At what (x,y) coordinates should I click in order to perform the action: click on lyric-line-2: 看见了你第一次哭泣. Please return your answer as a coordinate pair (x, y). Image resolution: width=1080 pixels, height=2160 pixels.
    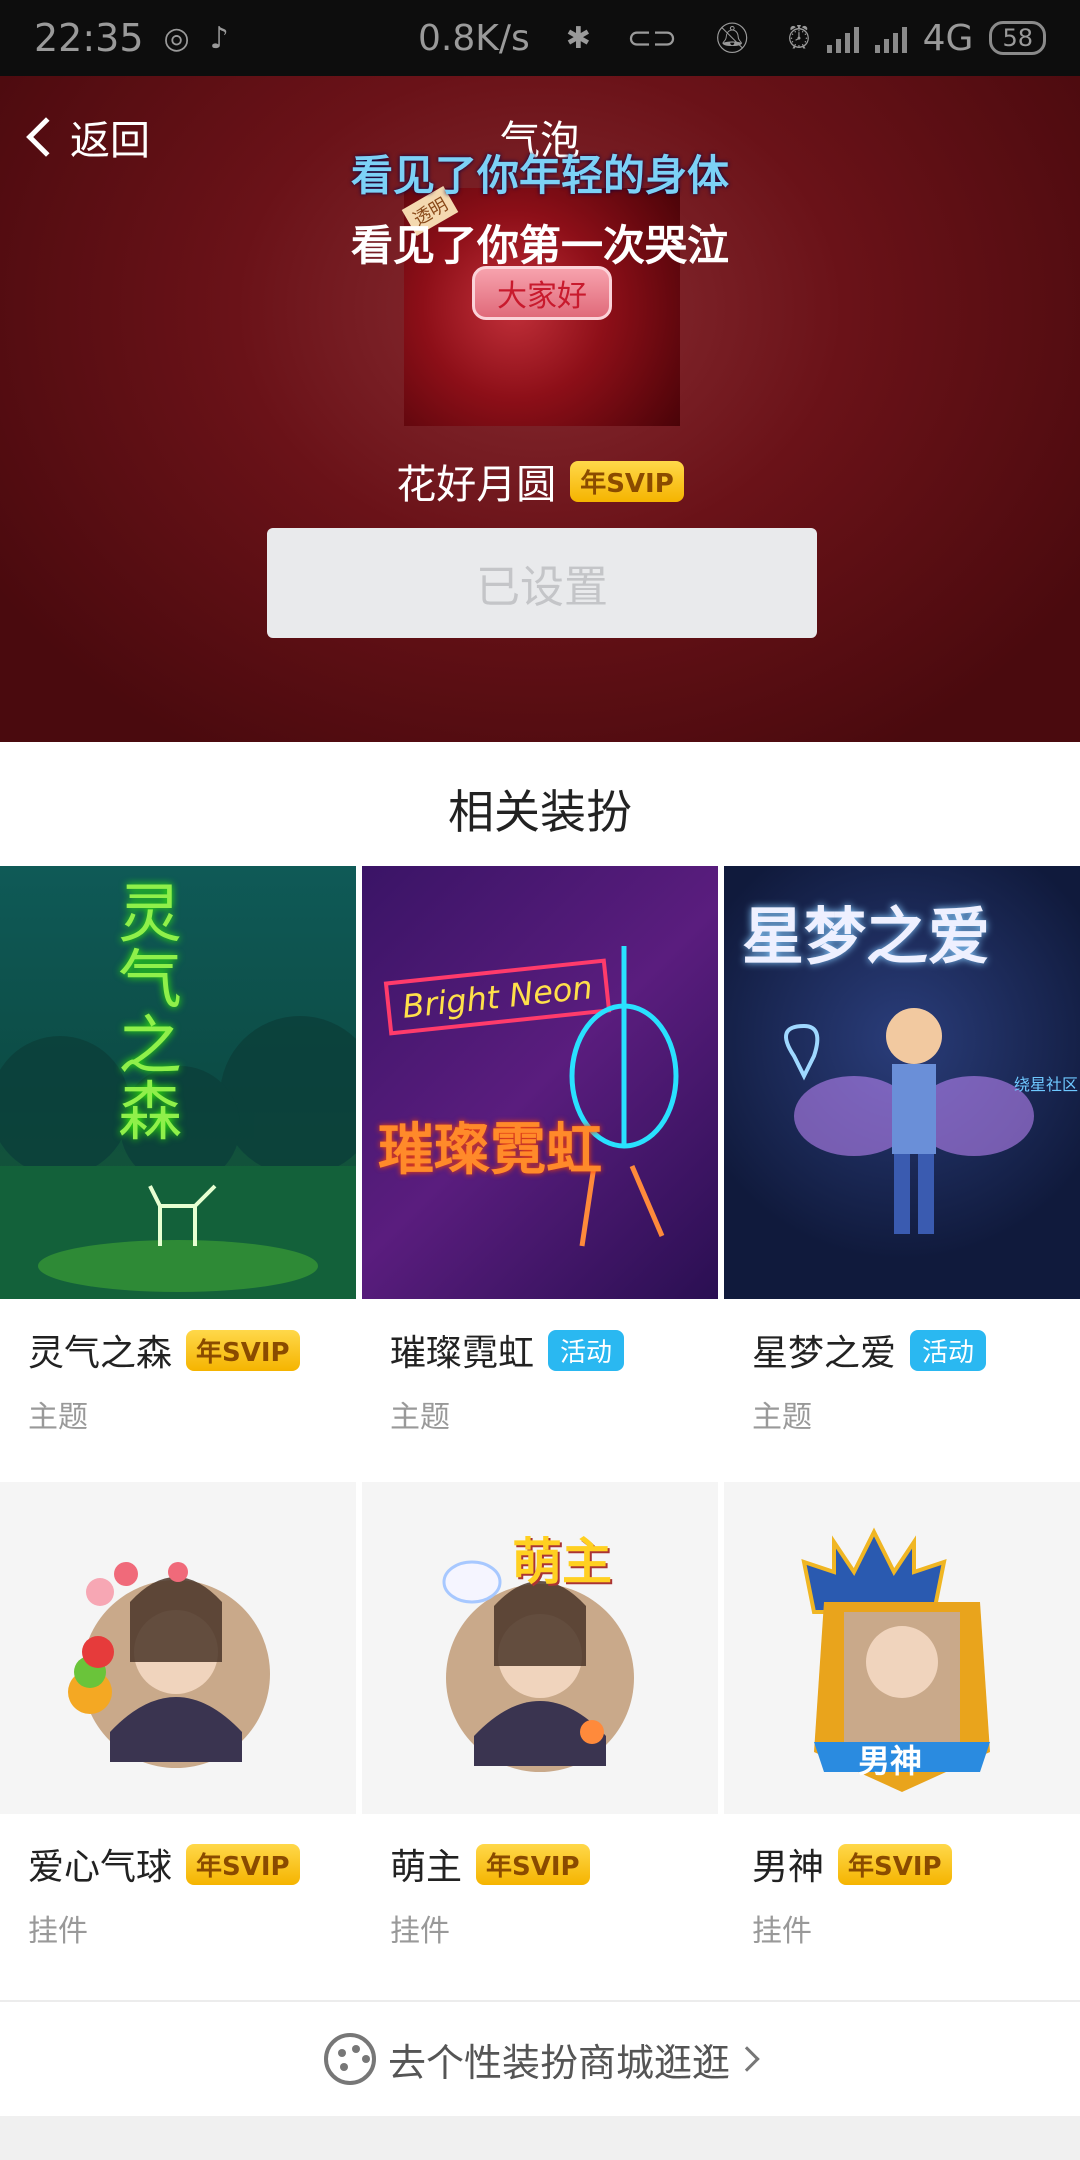
    Looking at the image, I should click on (539, 245).